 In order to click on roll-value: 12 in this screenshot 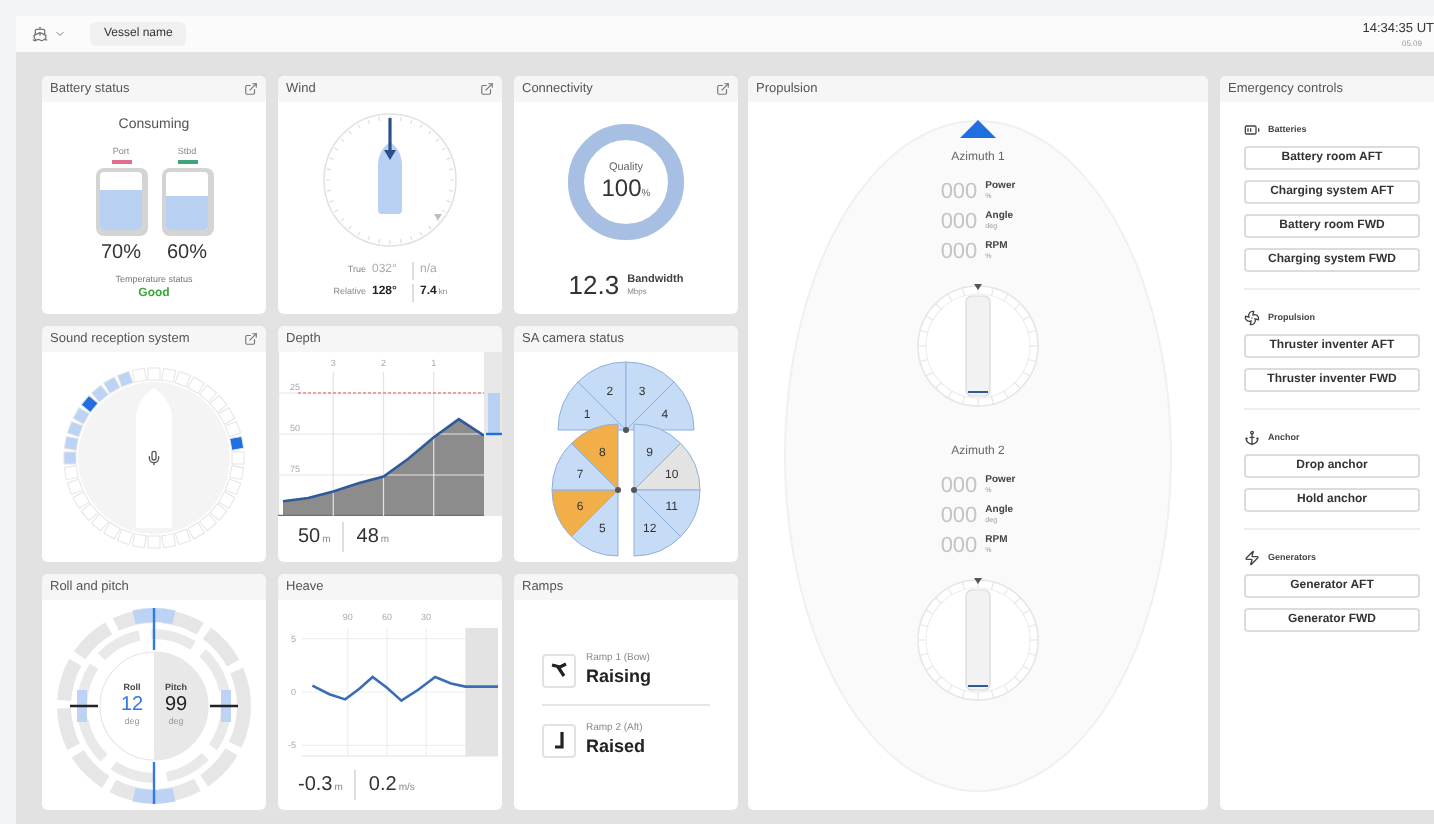, I will do `click(132, 704)`.